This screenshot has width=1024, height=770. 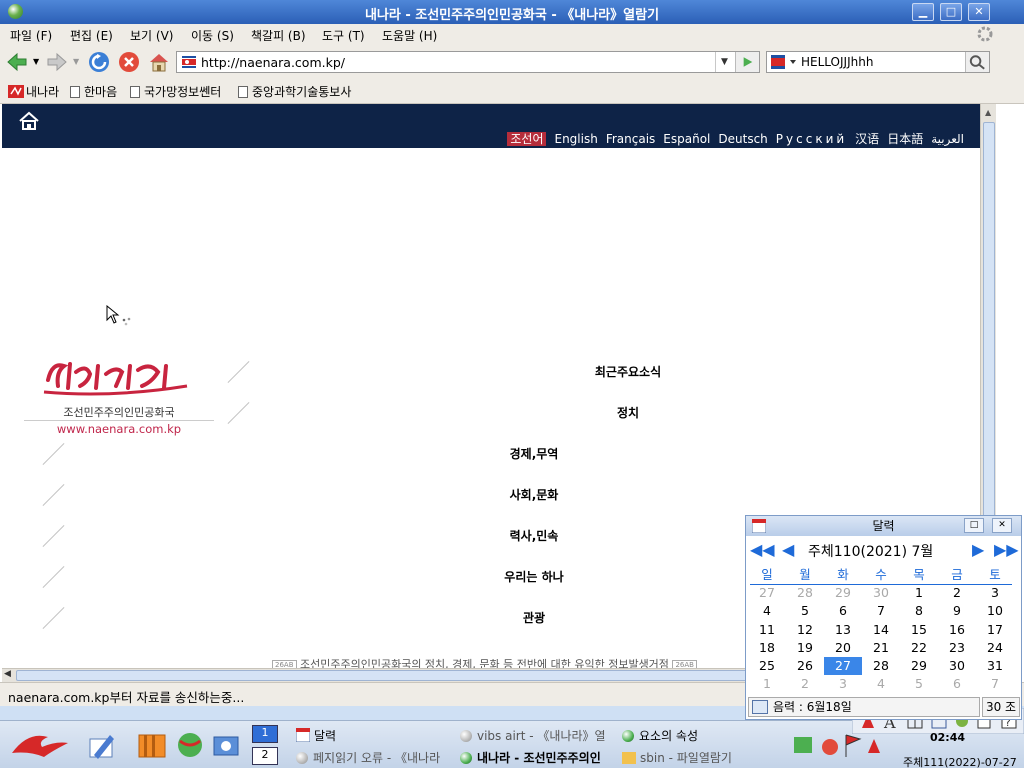 What do you see at coordinates (190, 745) in the screenshot?
I see `browser-globe-icon` at bounding box center [190, 745].